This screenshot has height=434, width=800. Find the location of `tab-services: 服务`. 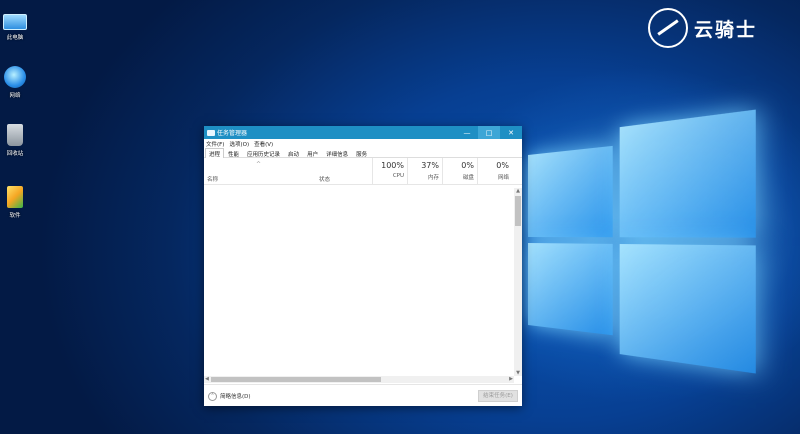

tab-services: 服务 is located at coordinates (361, 153).